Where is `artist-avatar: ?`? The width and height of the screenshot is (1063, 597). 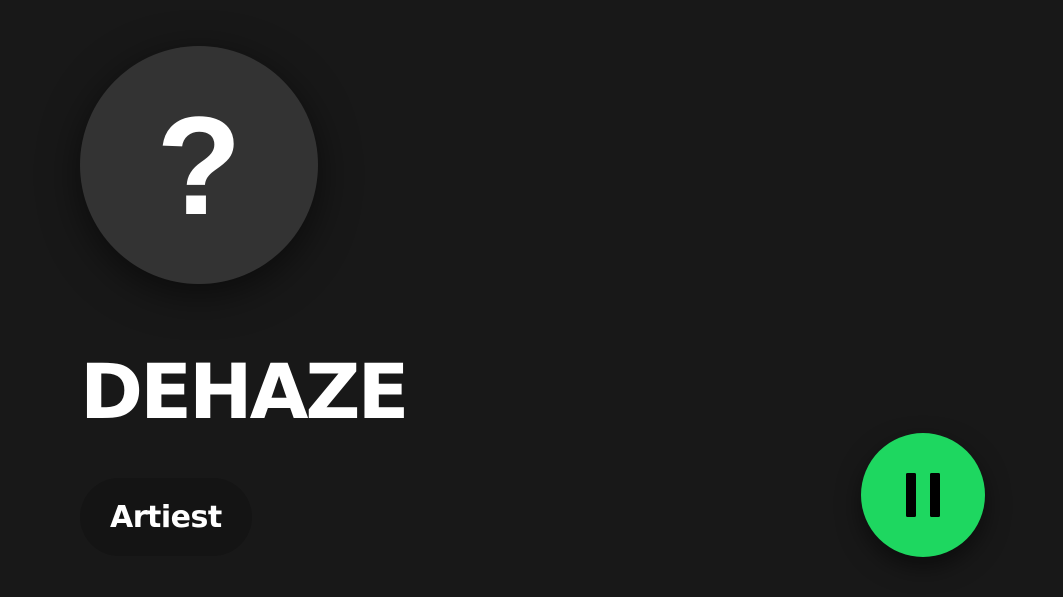 artist-avatar: ? is located at coordinates (199, 165).